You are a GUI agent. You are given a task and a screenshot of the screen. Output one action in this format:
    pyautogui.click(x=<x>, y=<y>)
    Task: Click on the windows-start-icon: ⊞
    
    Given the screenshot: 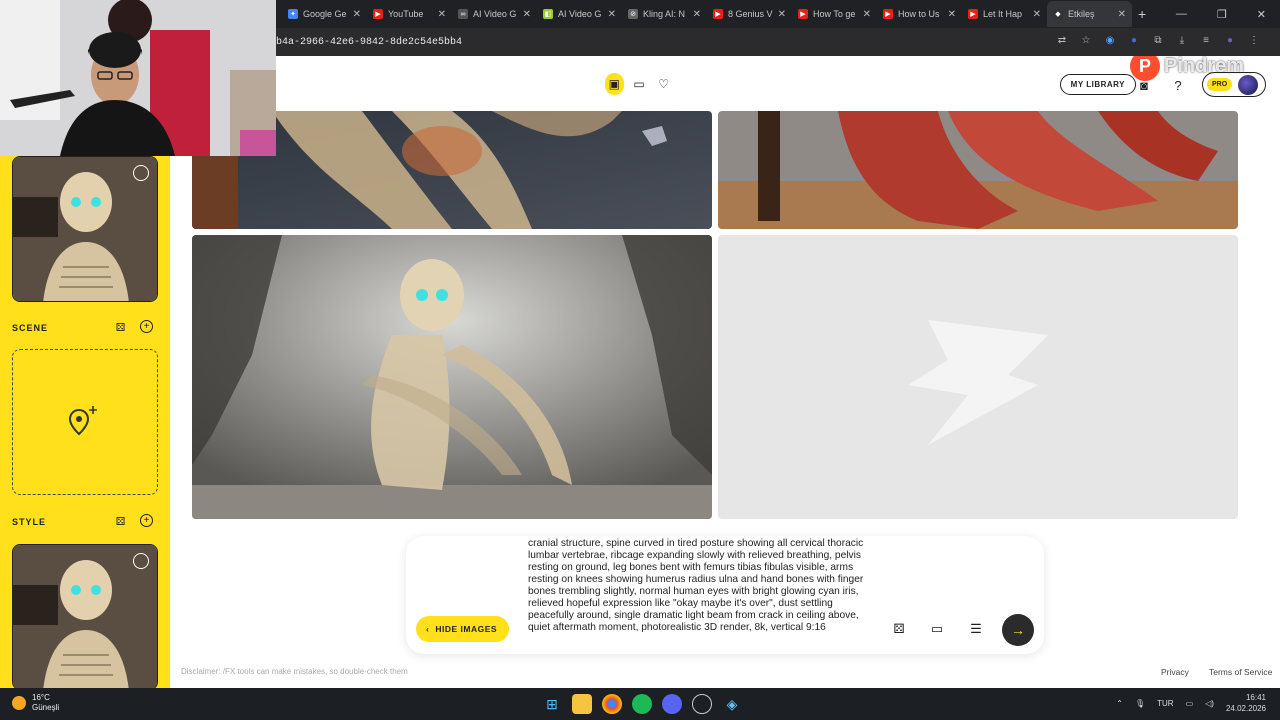 What is the action you would take?
    pyautogui.click(x=552, y=704)
    